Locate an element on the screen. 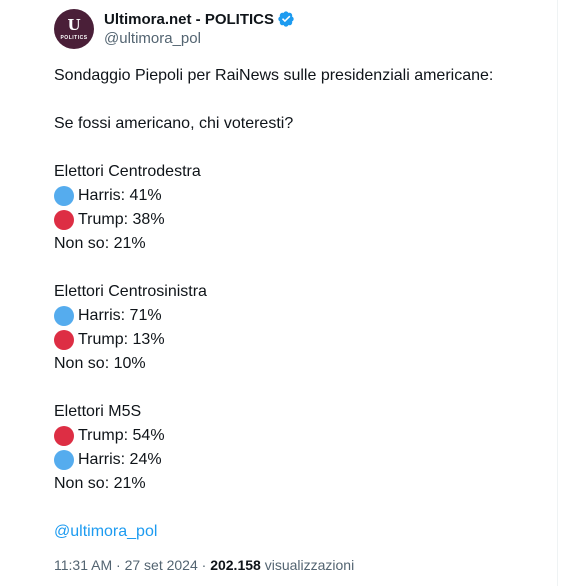 The image size is (574, 586). group-title: Elettori Centrosinistra is located at coordinates (130, 291).